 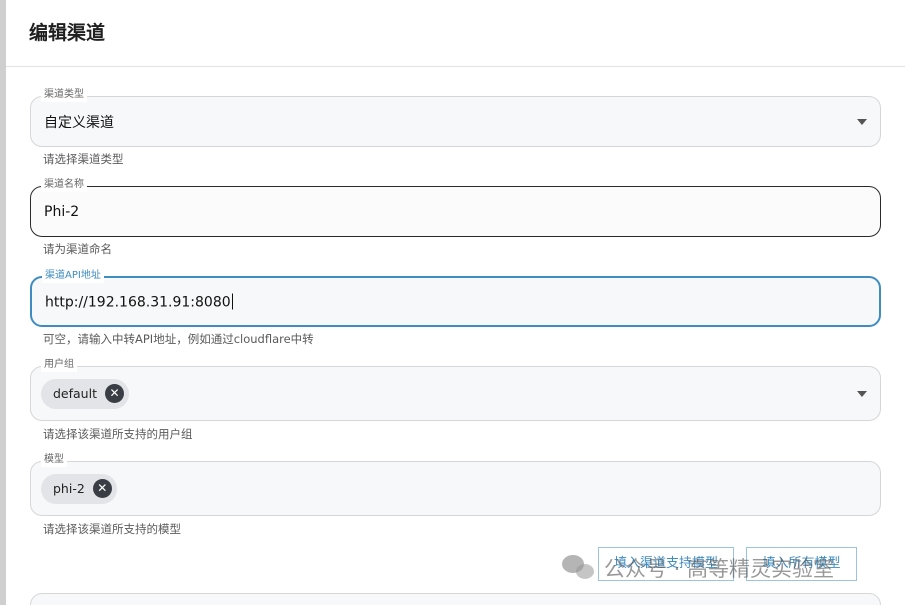 What do you see at coordinates (54, 460) in the screenshot?
I see `models-label: 模型` at bounding box center [54, 460].